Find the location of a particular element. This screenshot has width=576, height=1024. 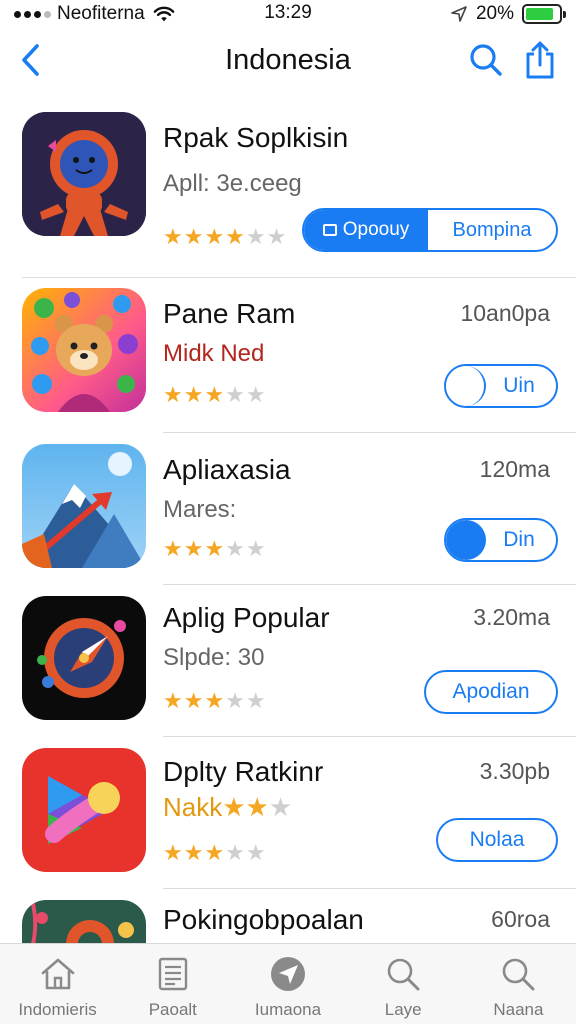

game-app-icon is located at coordinates (84, 921).